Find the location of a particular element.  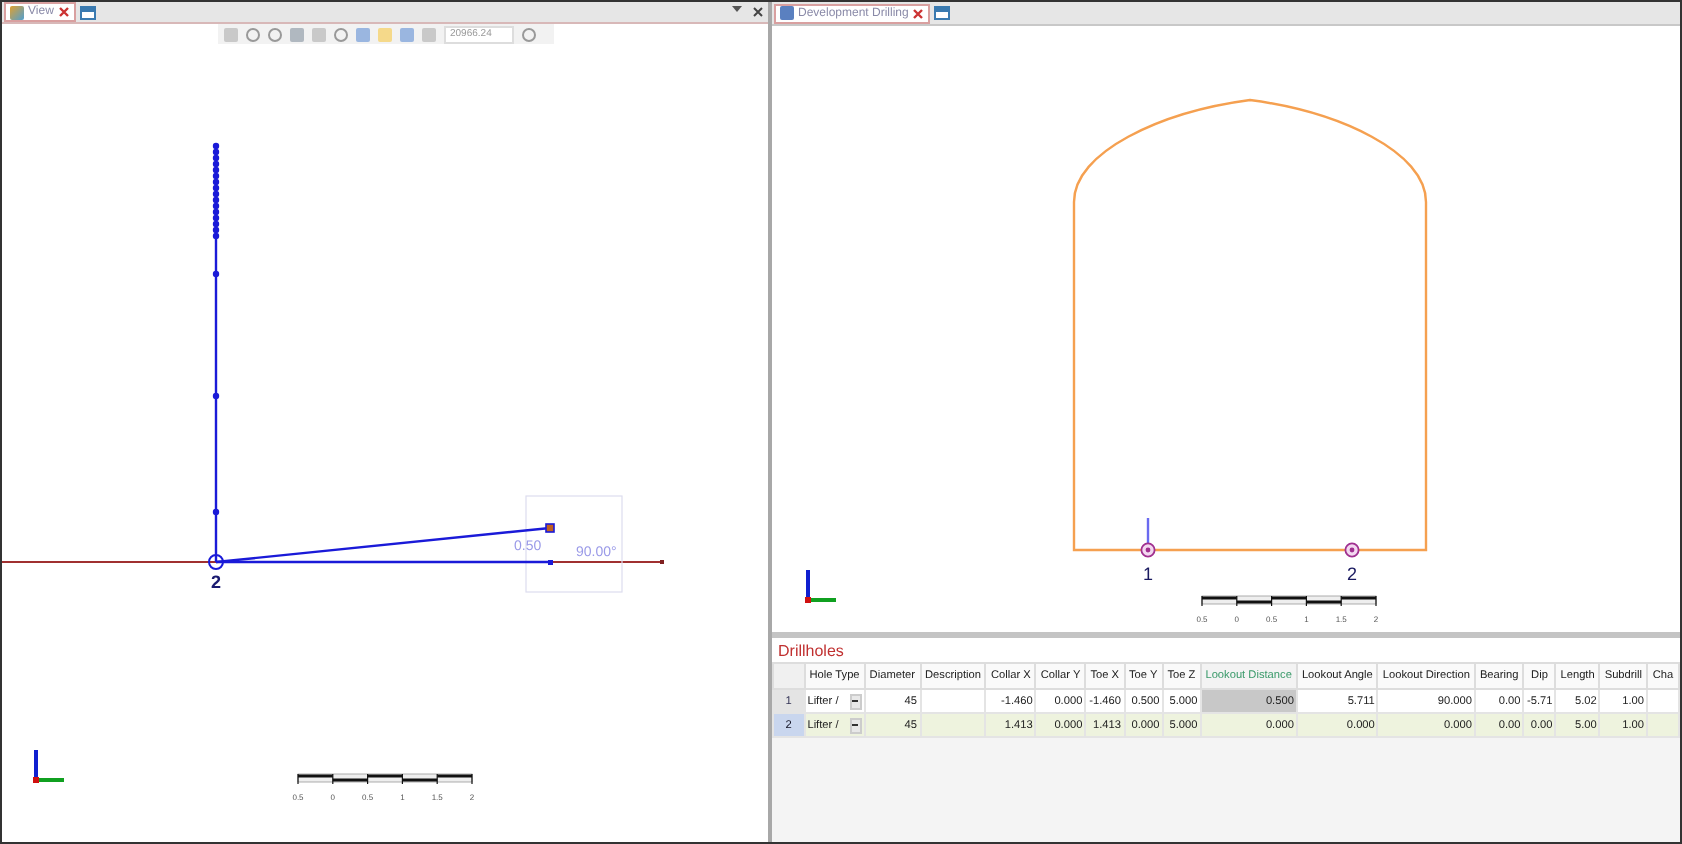

panel-title: Drillholes is located at coordinates (1226, 650).